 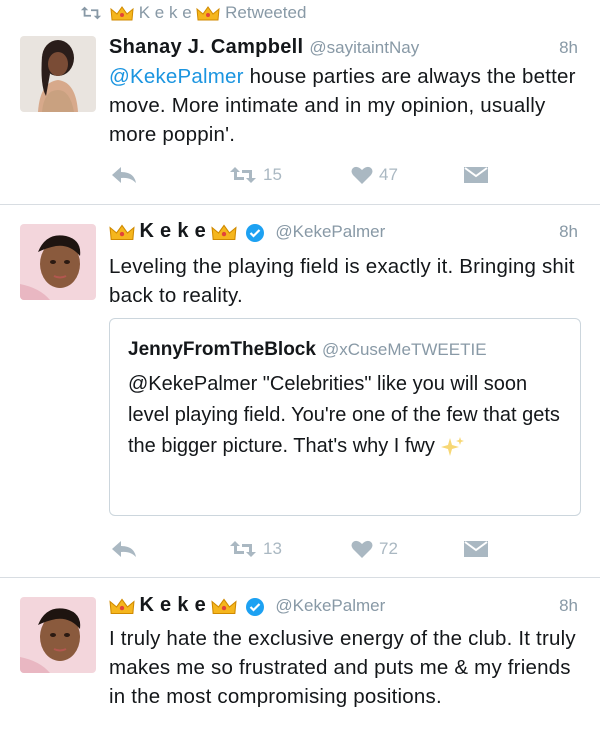 What do you see at coordinates (374, 175) in the screenshot?
I see `like-button: 47` at bounding box center [374, 175].